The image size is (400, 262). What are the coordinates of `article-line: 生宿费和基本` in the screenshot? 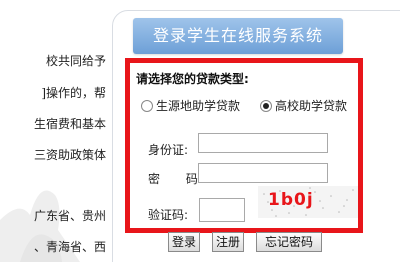 It's located at (69, 124).